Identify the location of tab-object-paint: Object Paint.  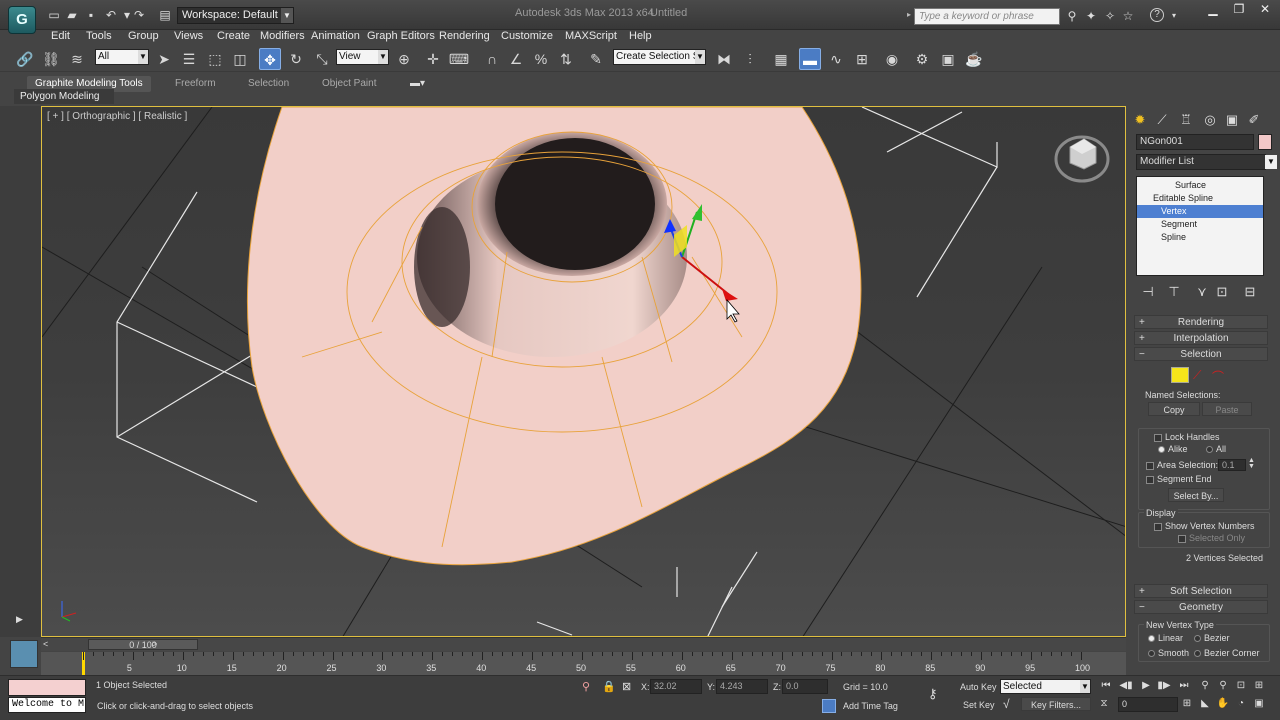
(349, 84).